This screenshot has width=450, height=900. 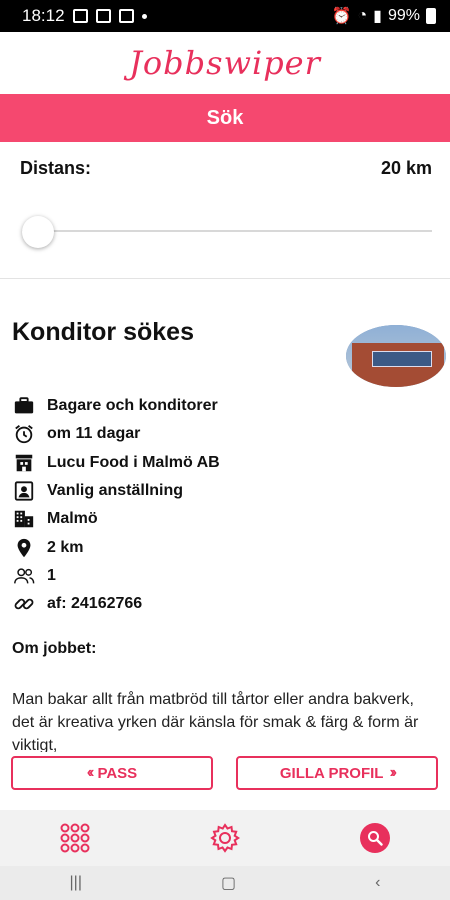 What do you see at coordinates (24, 463) in the screenshot?
I see `store-icon` at bounding box center [24, 463].